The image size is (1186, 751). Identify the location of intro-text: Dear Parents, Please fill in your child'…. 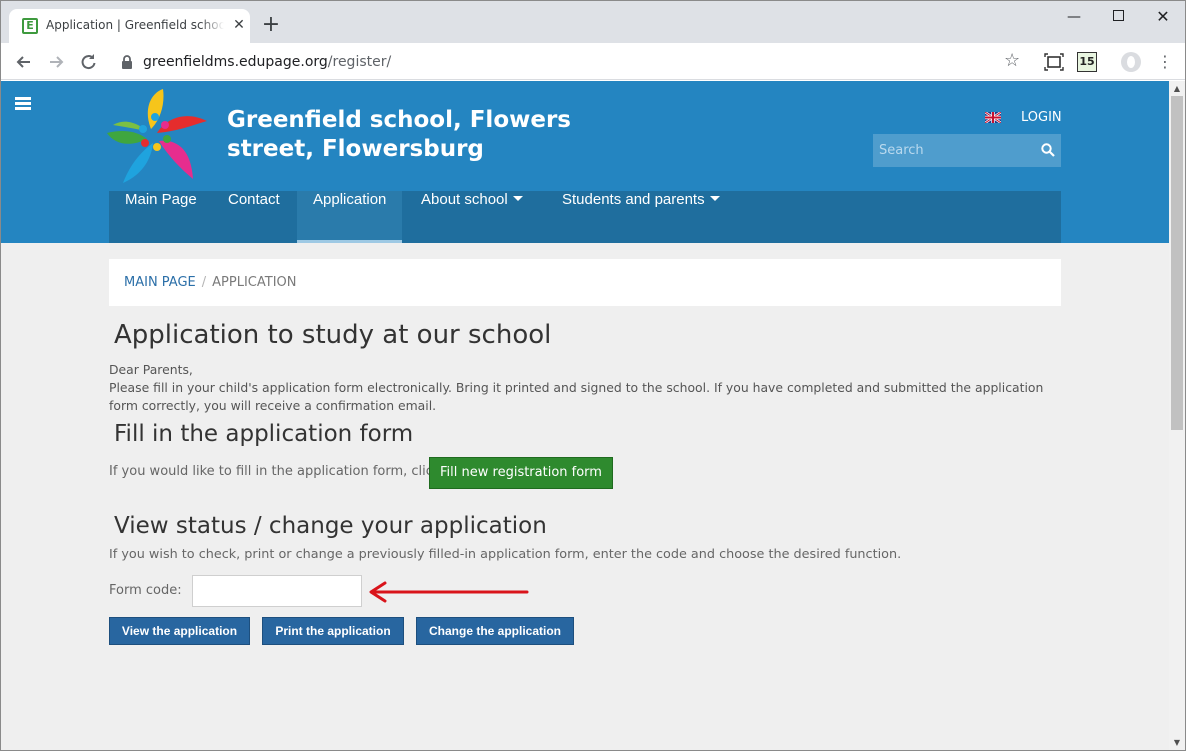
(586, 388).